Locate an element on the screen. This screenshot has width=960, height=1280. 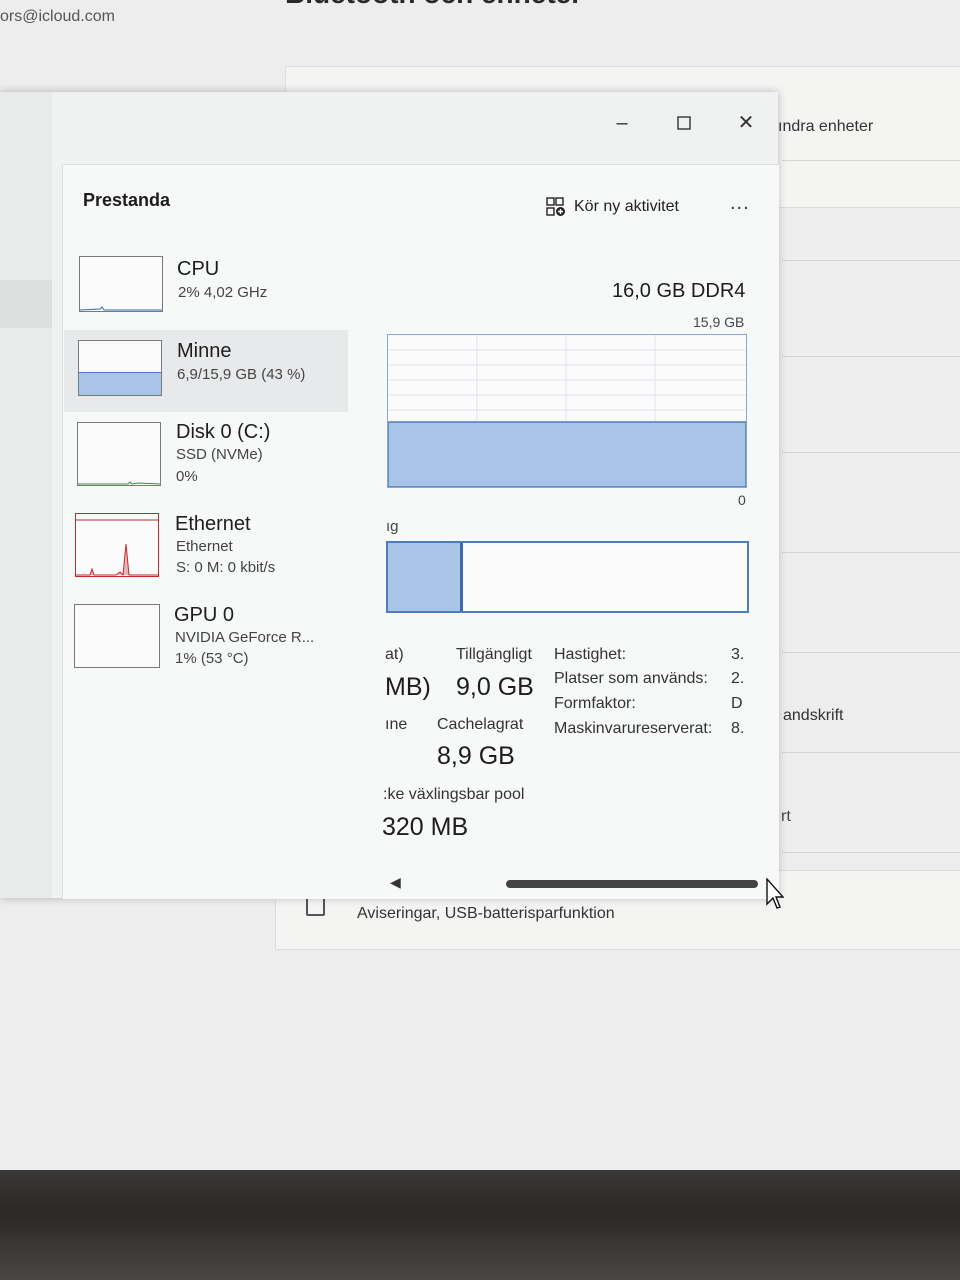
memory-composition-bar is located at coordinates (567, 577).